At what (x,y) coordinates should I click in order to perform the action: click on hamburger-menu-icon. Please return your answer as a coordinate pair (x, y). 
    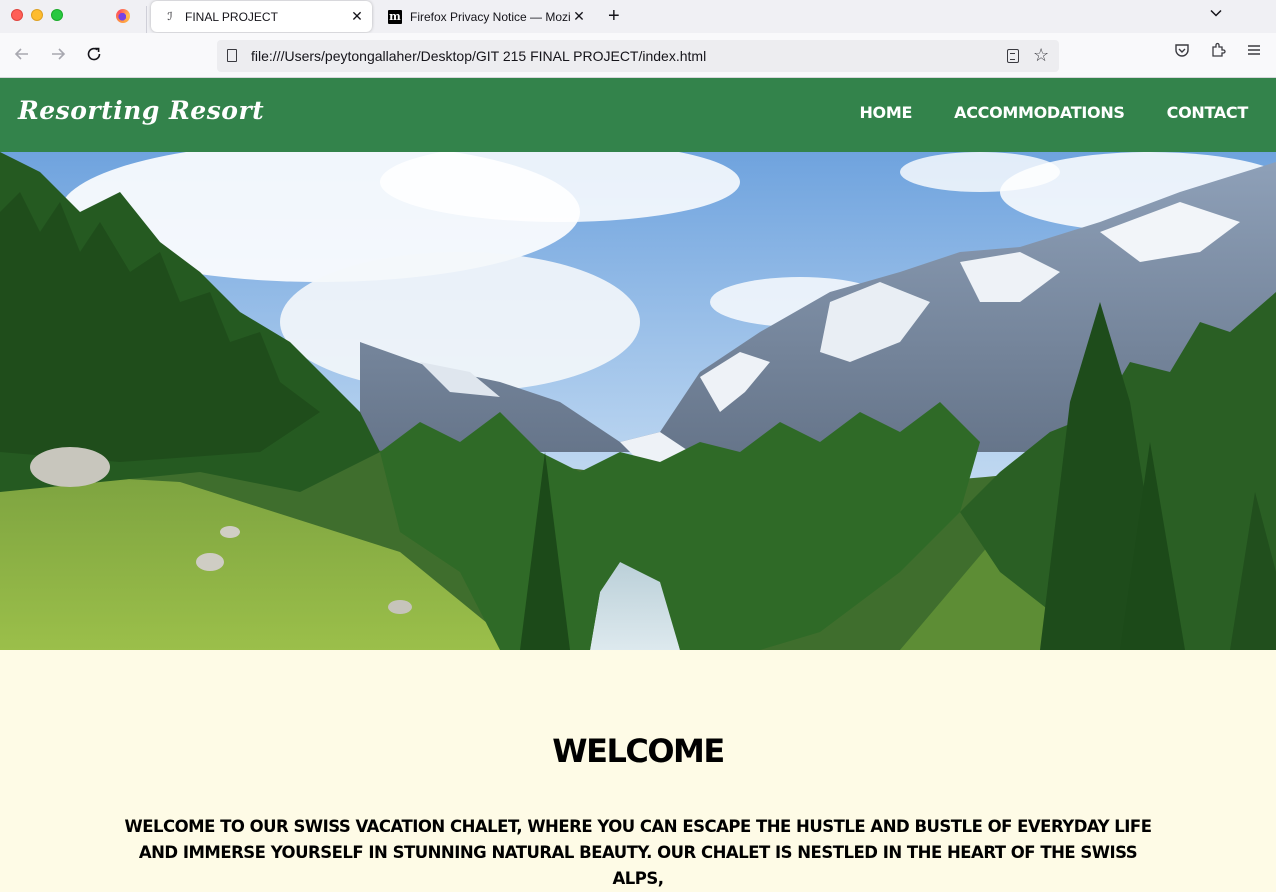
    Looking at the image, I should click on (1254, 53).